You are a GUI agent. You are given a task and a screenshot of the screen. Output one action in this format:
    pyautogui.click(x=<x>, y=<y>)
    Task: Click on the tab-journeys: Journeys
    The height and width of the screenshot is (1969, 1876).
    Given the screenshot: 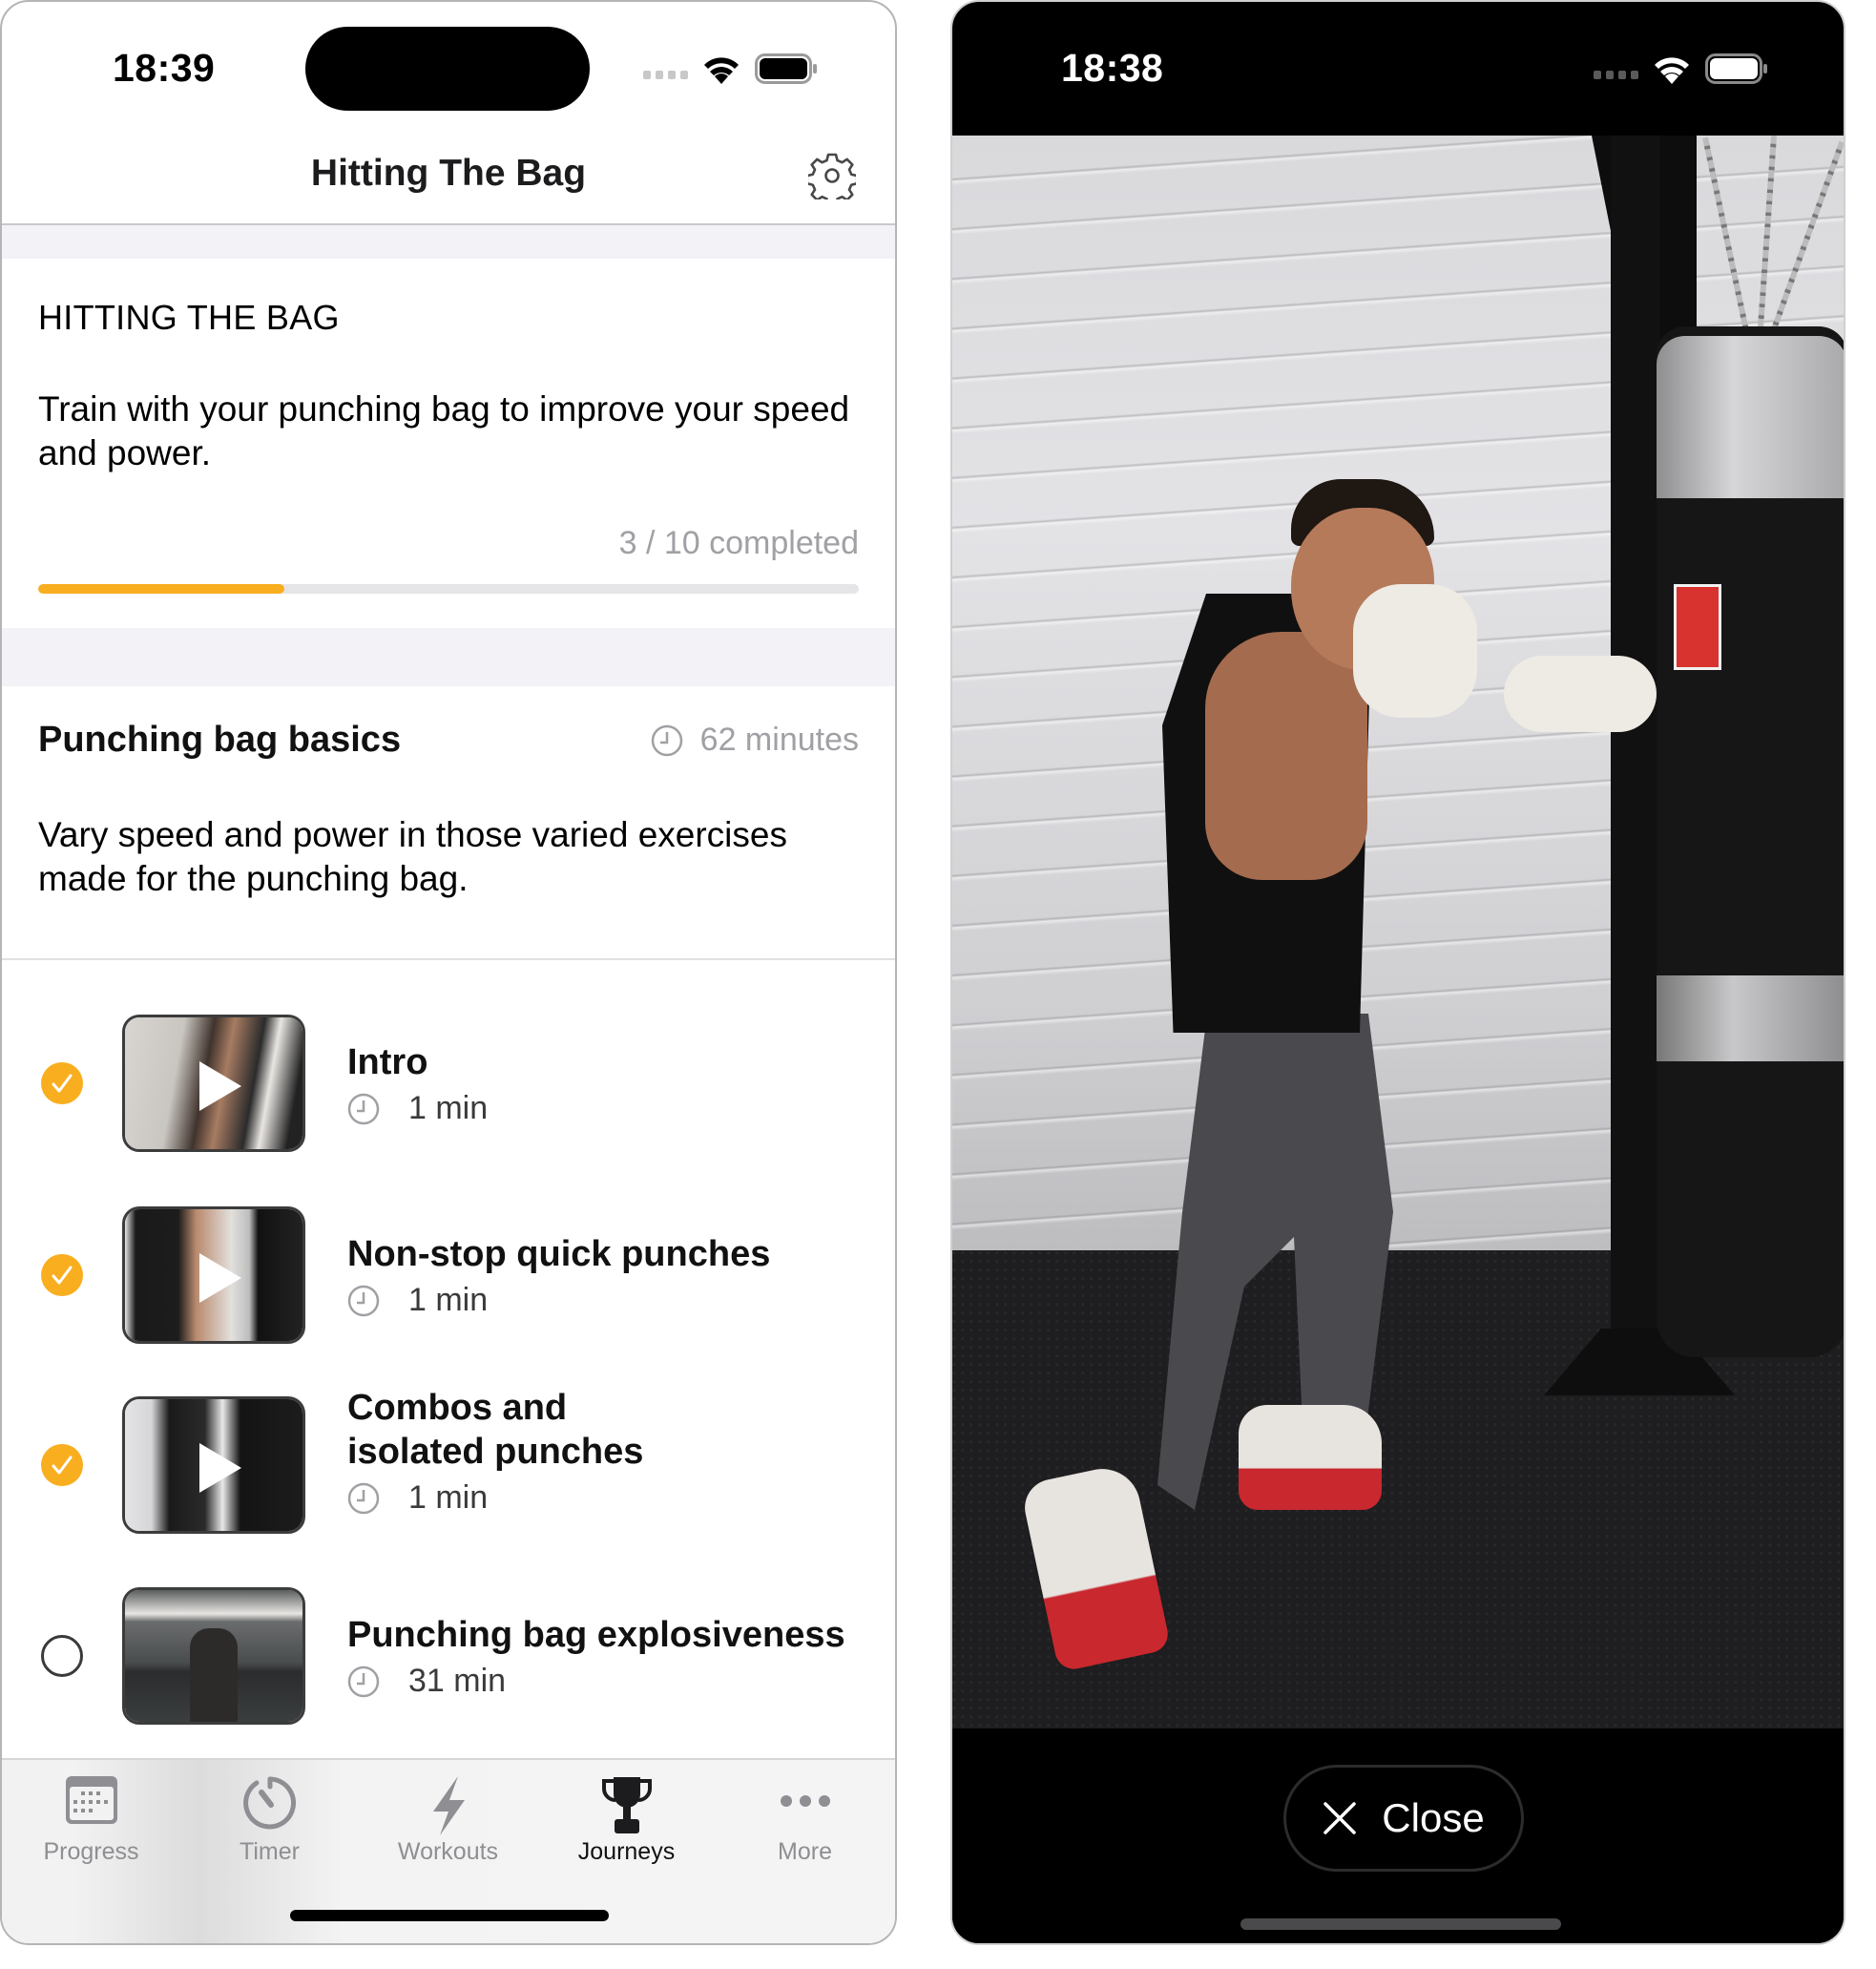 What is the action you would take?
    pyautogui.click(x=626, y=1817)
    